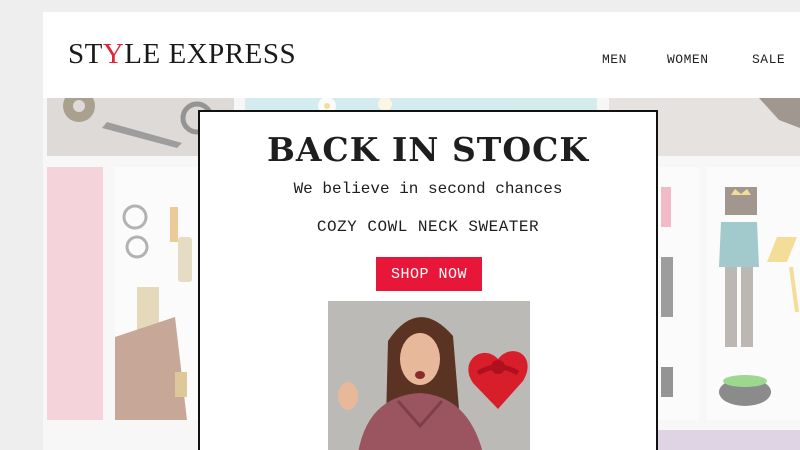 This screenshot has height=450, width=800. I want to click on product-photo, so click(429, 375).